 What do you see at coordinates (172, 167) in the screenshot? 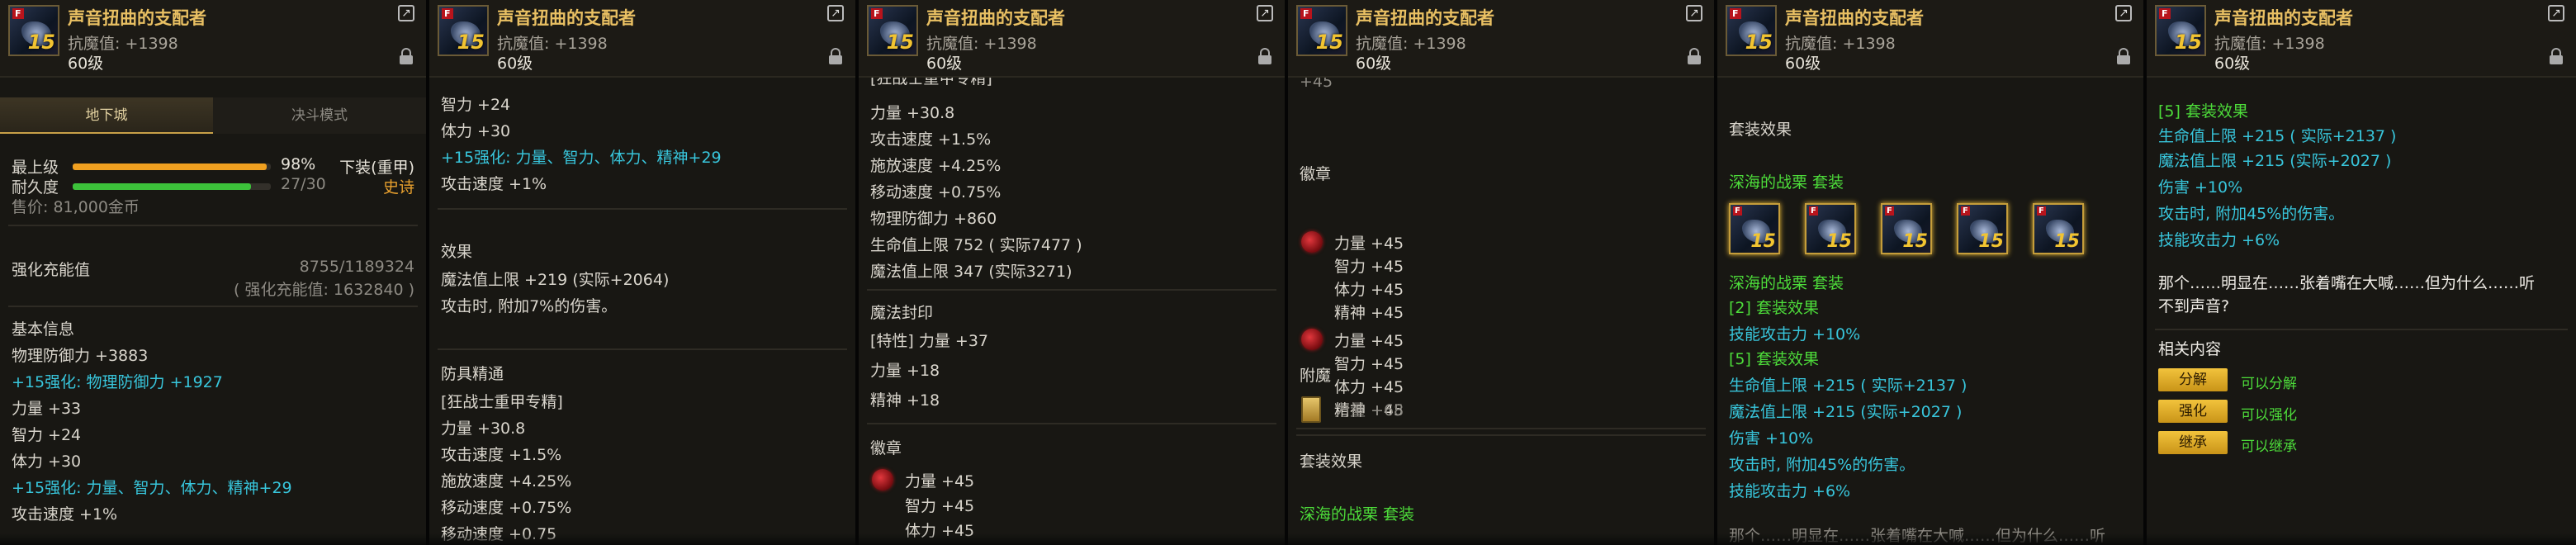
I see `grade-bar` at bounding box center [172, 167].